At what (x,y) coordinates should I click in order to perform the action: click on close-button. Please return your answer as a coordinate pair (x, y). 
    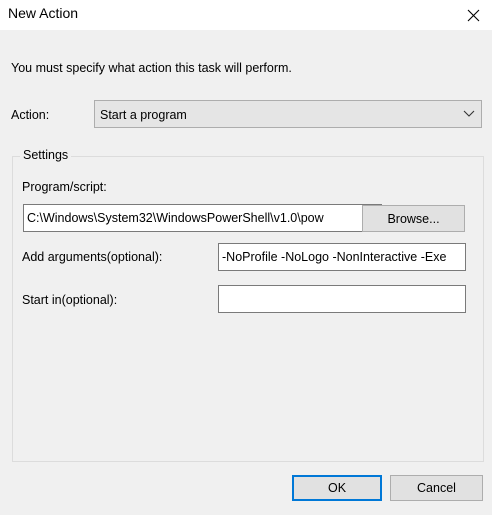
    Looking at the image, I should click on (473, 15).